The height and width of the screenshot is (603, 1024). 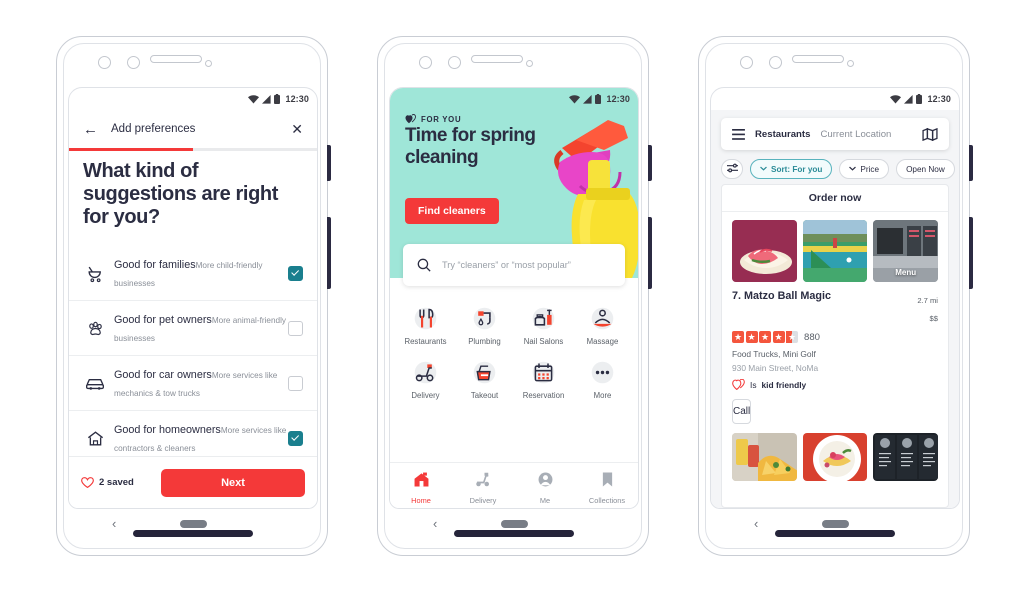 What do you see at coordinates (742, 411) in the screenshot?
I see `call-button: Call` at bounding box center [742, 411].